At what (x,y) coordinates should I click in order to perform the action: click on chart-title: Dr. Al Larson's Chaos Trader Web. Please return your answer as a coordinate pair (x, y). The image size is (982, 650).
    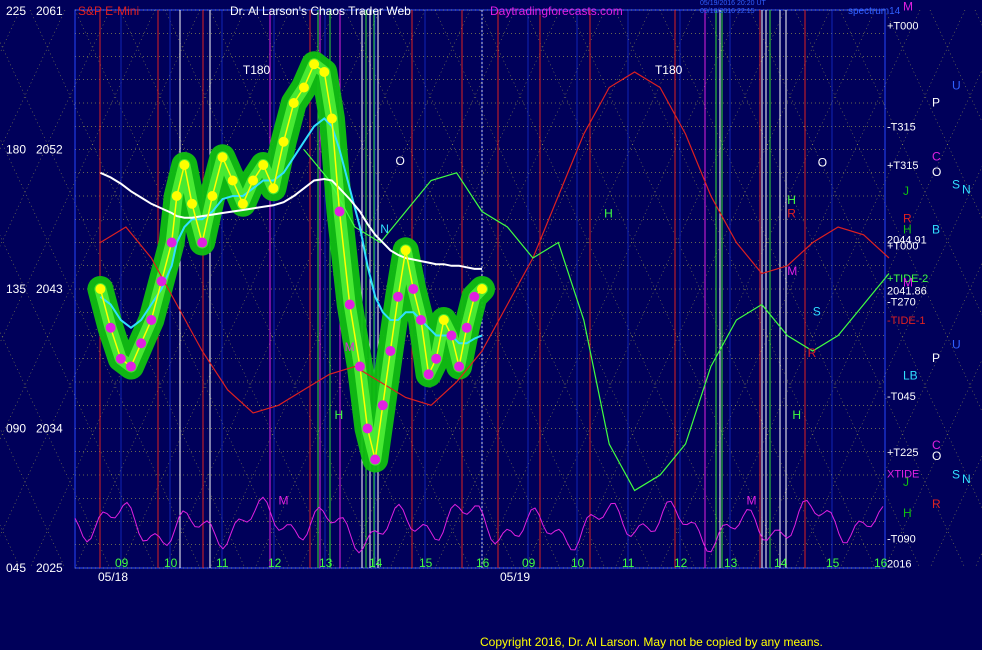
    Looking at the image, I should click on (320, 11).